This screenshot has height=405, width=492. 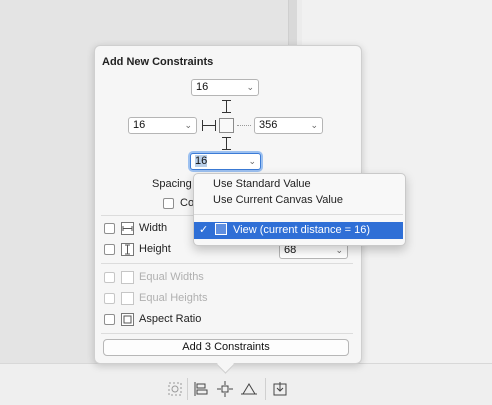 What do you see at coordinates (201, 389) in the screenshot?
I see `align-icon` at bounding box center [201, 389].